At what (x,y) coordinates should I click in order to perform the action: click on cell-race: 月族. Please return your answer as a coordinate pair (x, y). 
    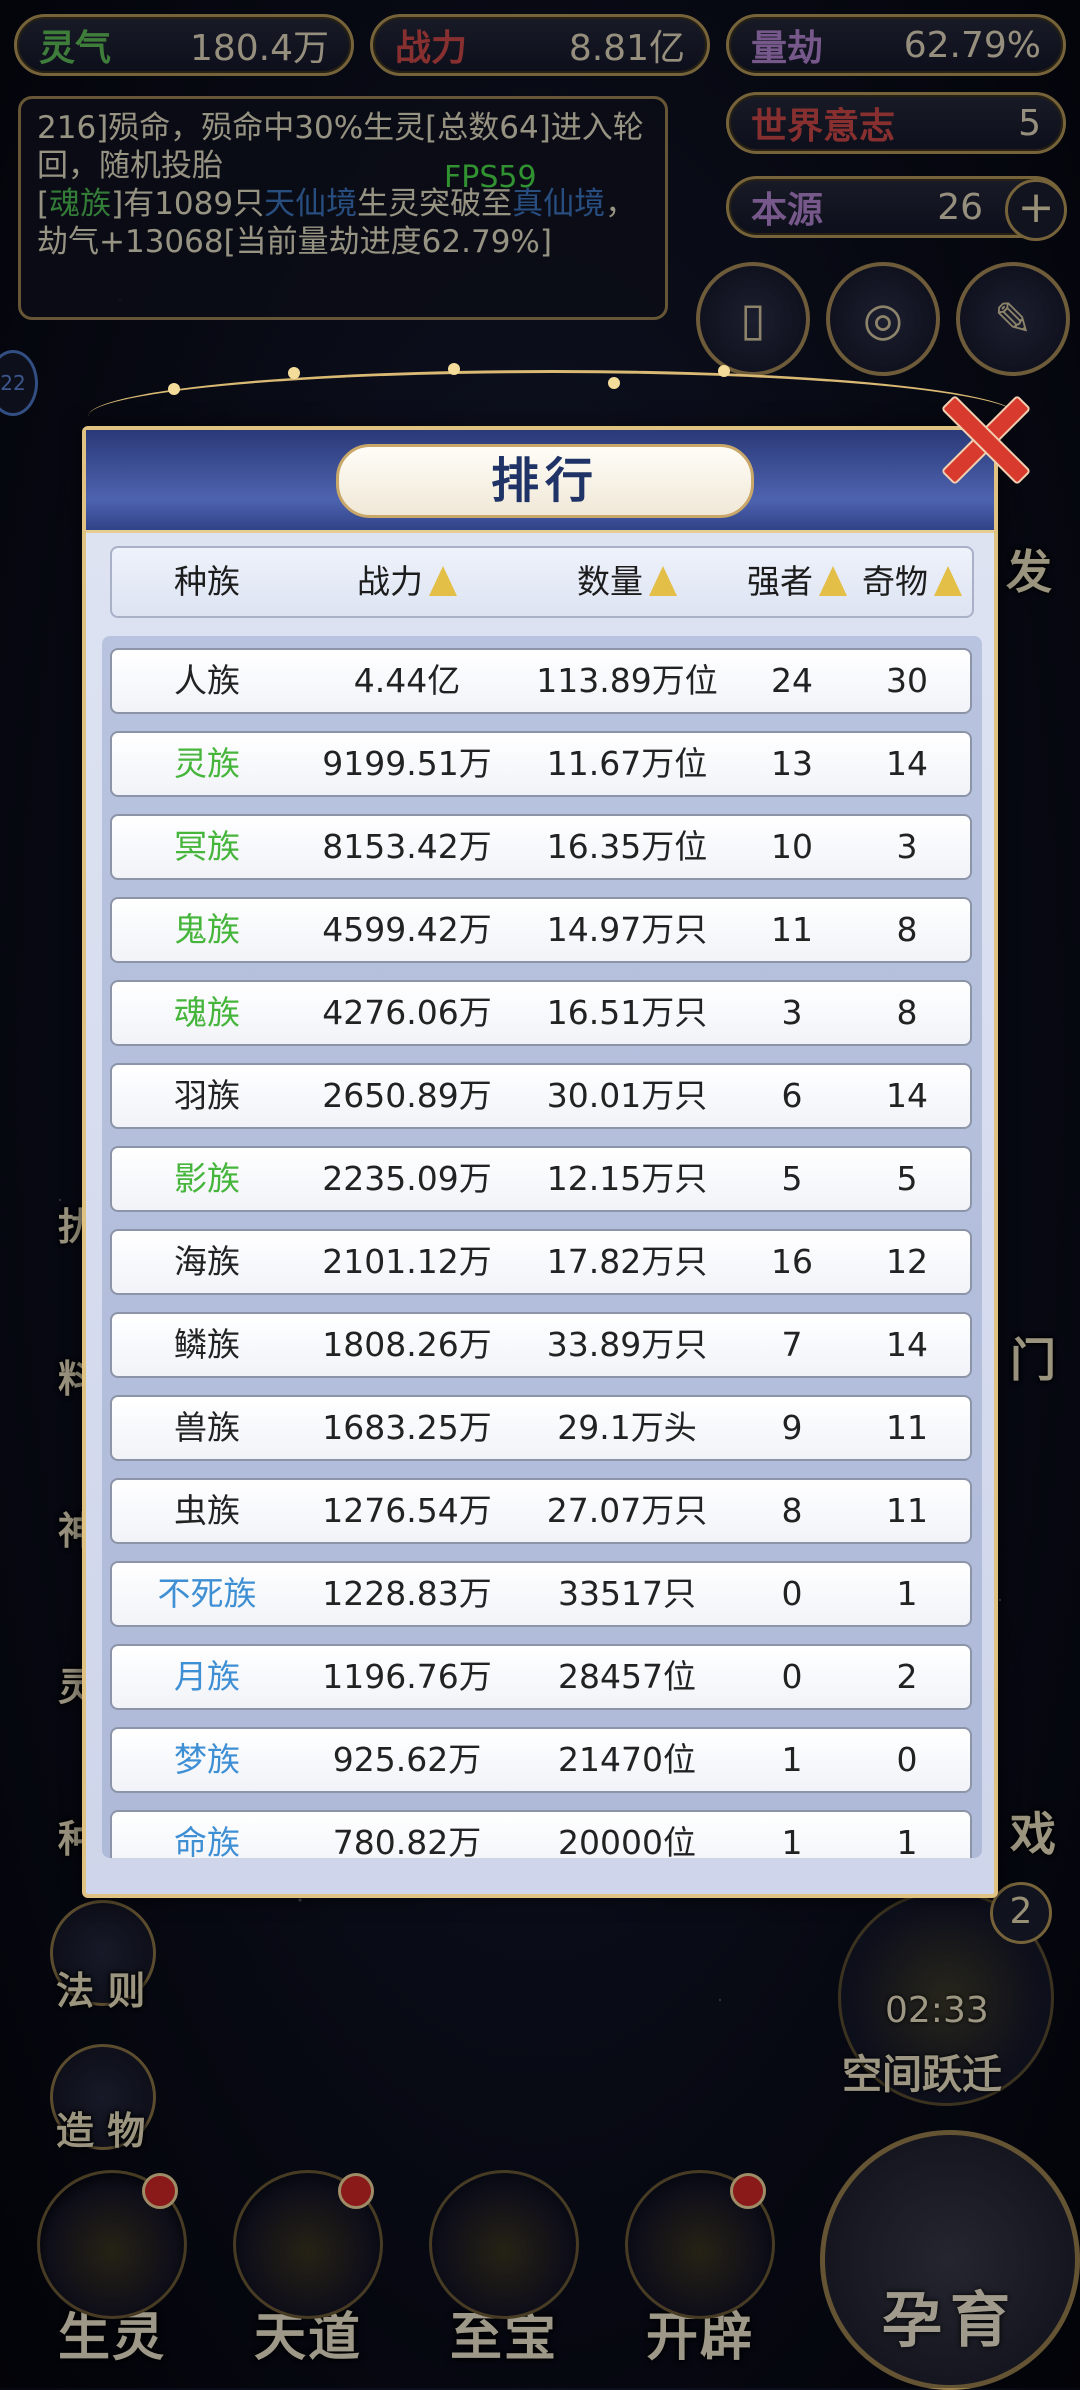
    Looking at the image, I should click on (207, 1676).